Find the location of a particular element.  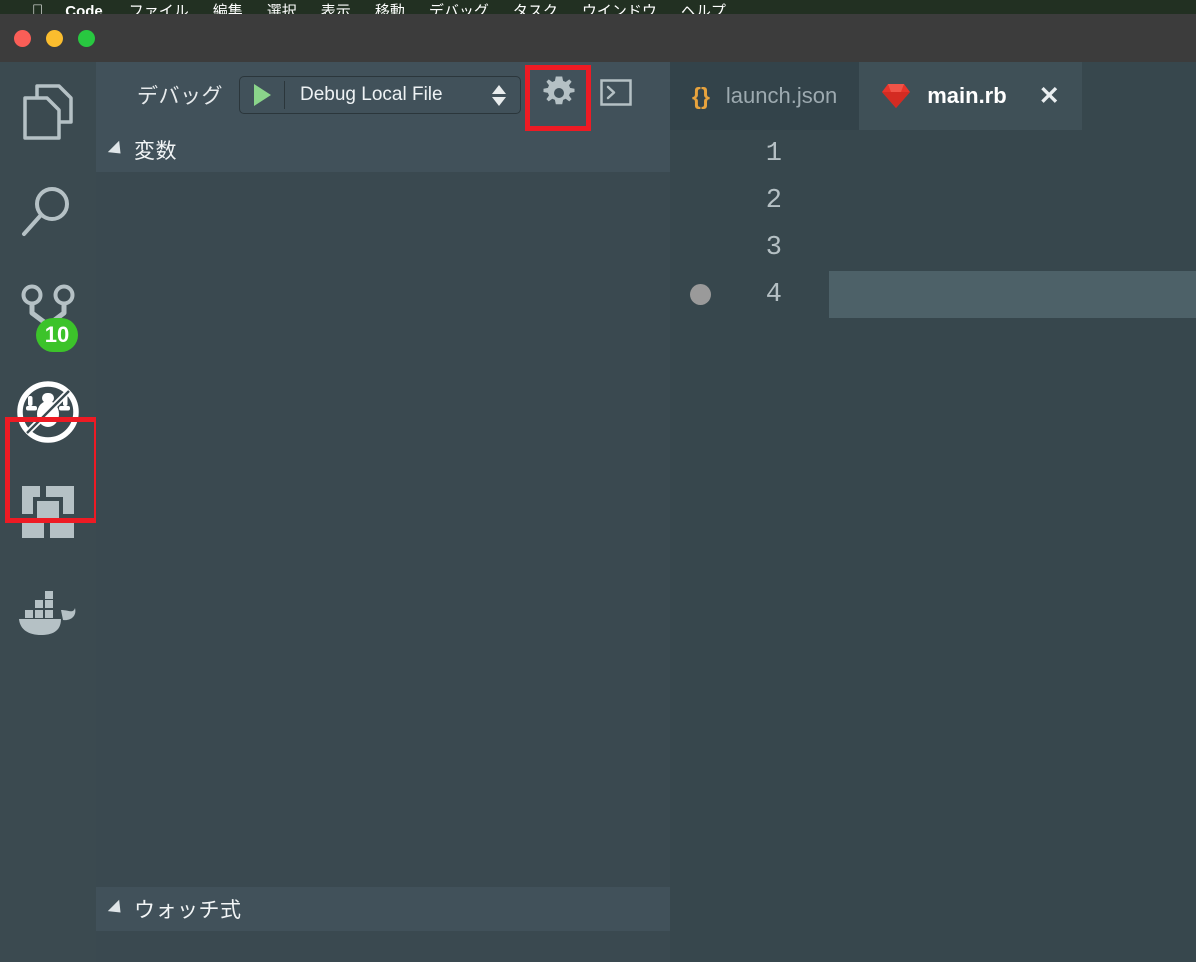

activity-bar-item-search is located at coordinates (48, 212).